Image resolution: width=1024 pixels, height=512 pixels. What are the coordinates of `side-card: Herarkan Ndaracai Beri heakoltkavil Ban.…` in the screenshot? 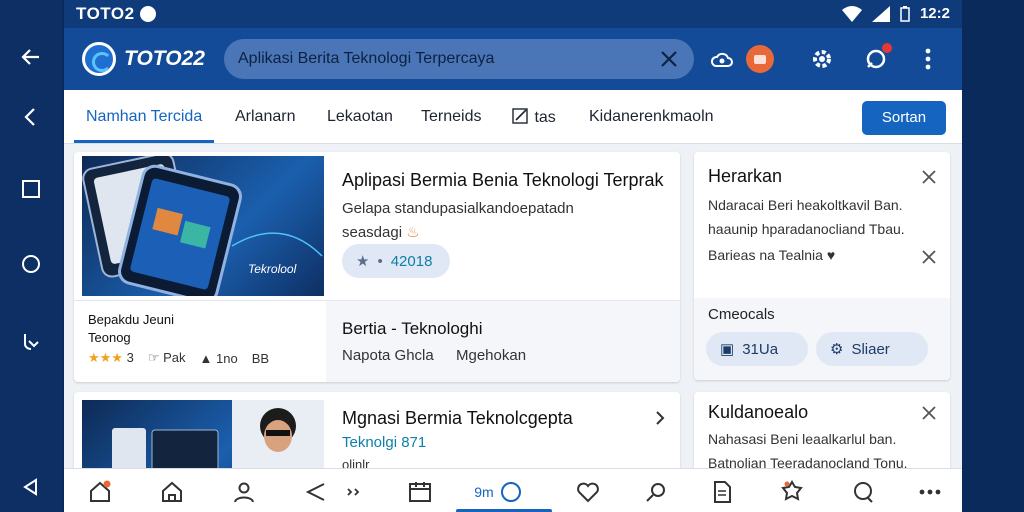 It's located at (822, 266).